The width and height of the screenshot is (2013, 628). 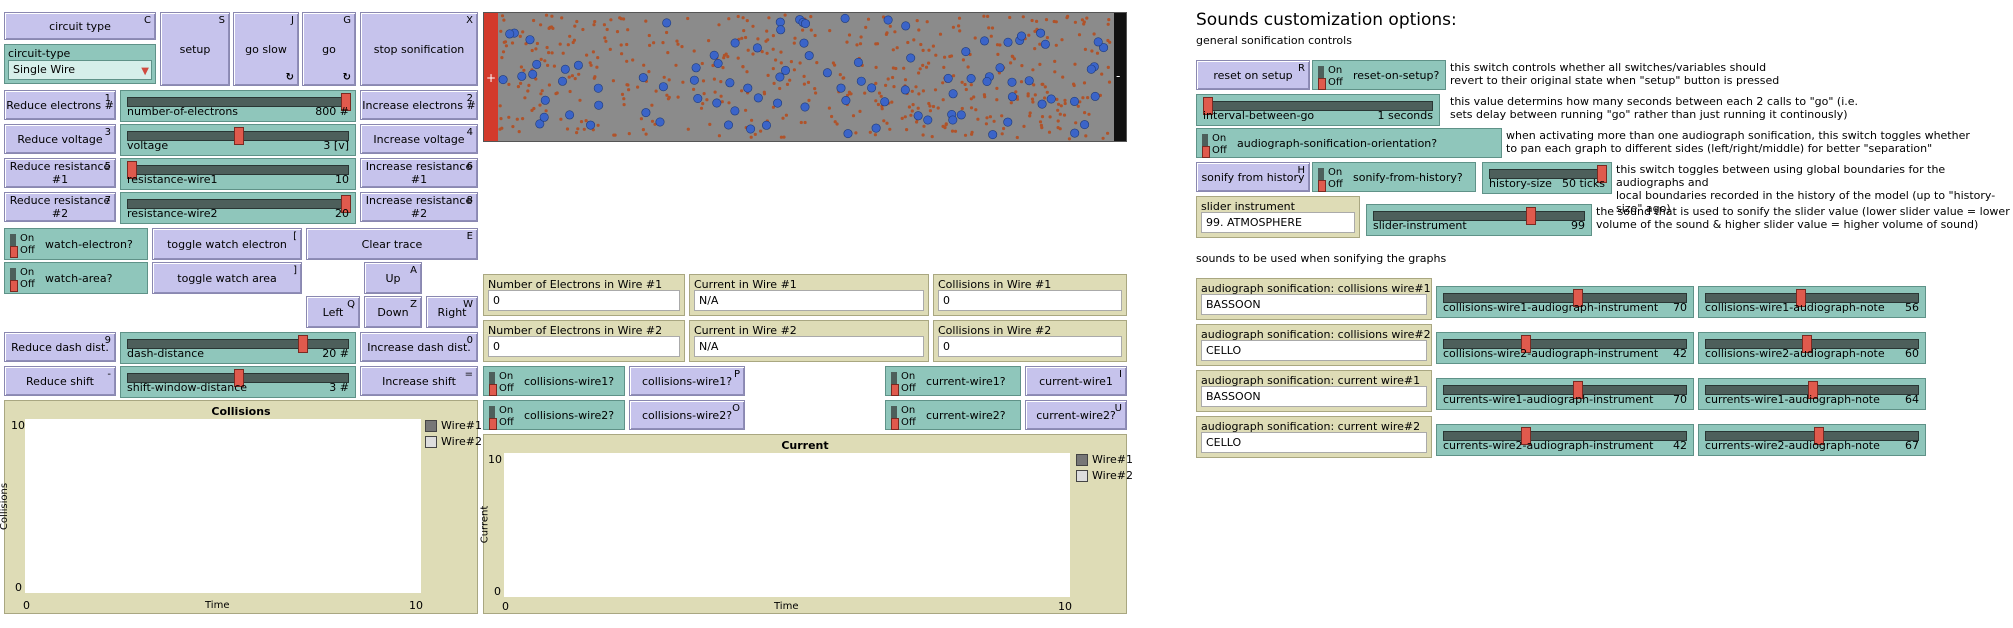 I want to click on collisions-wire1-switch: On Off collisions-wire1?, so click(x=554, y=381).